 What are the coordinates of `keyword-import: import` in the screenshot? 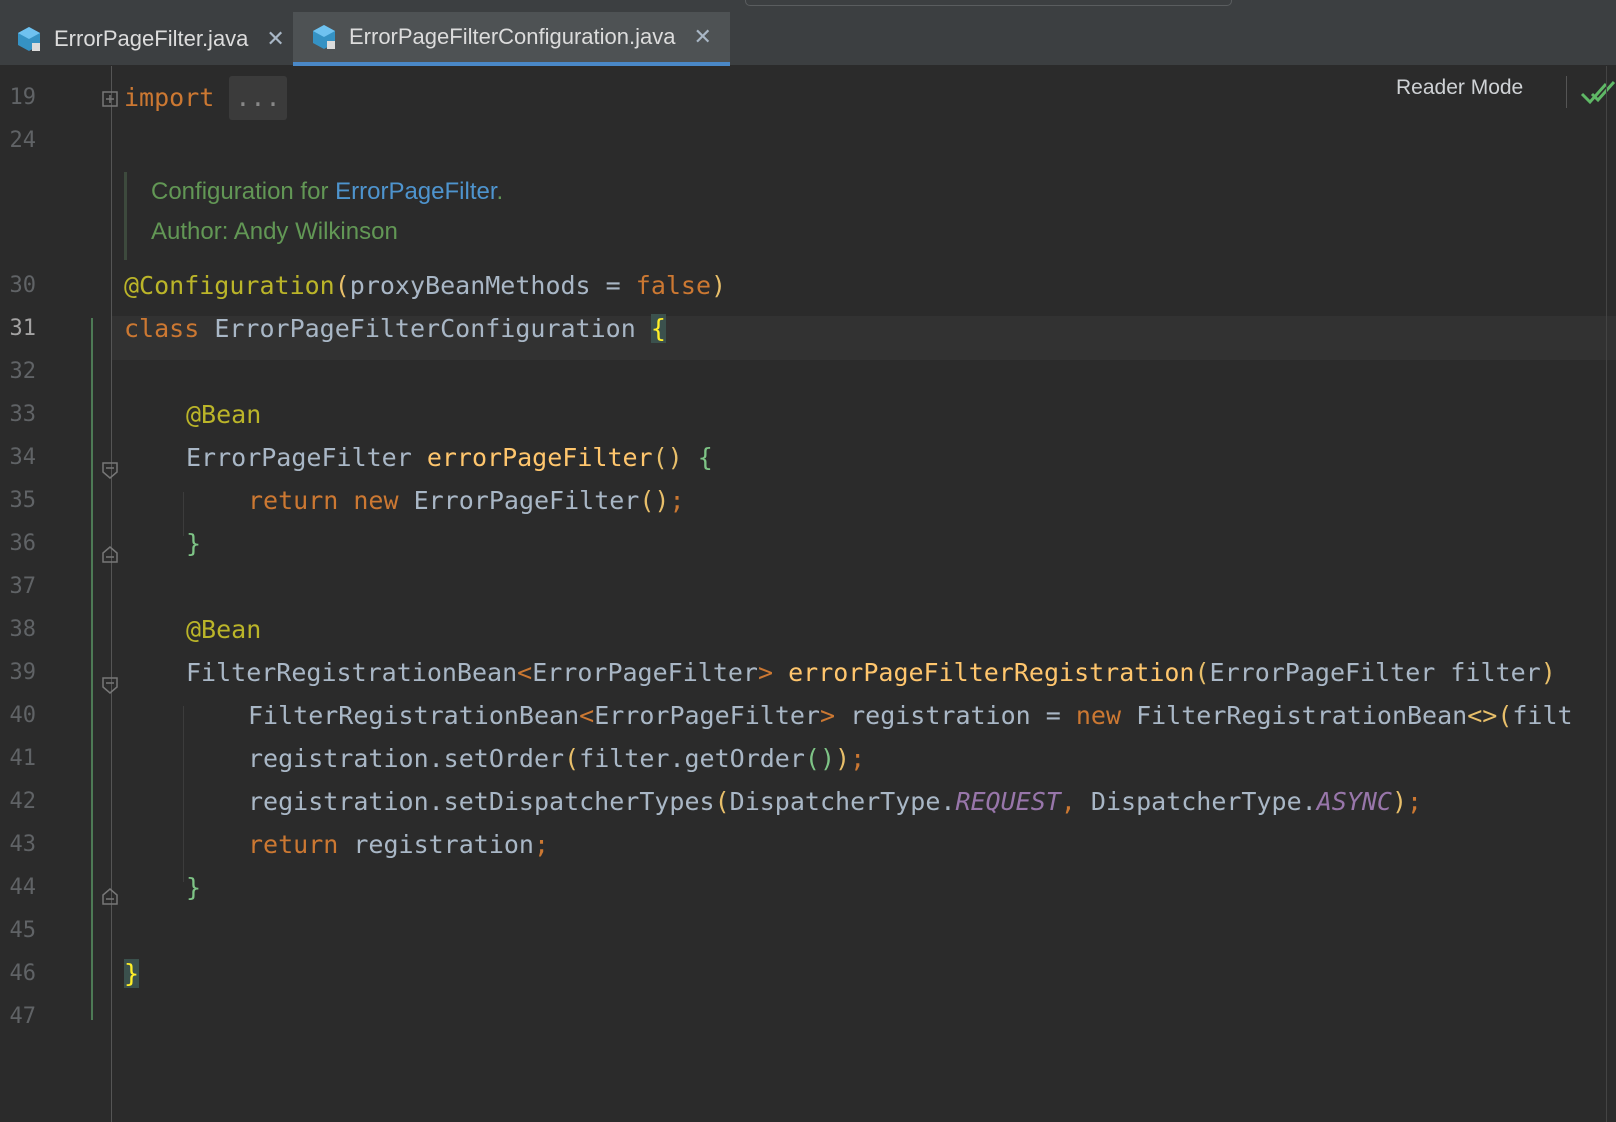 It's located at (169, 97).